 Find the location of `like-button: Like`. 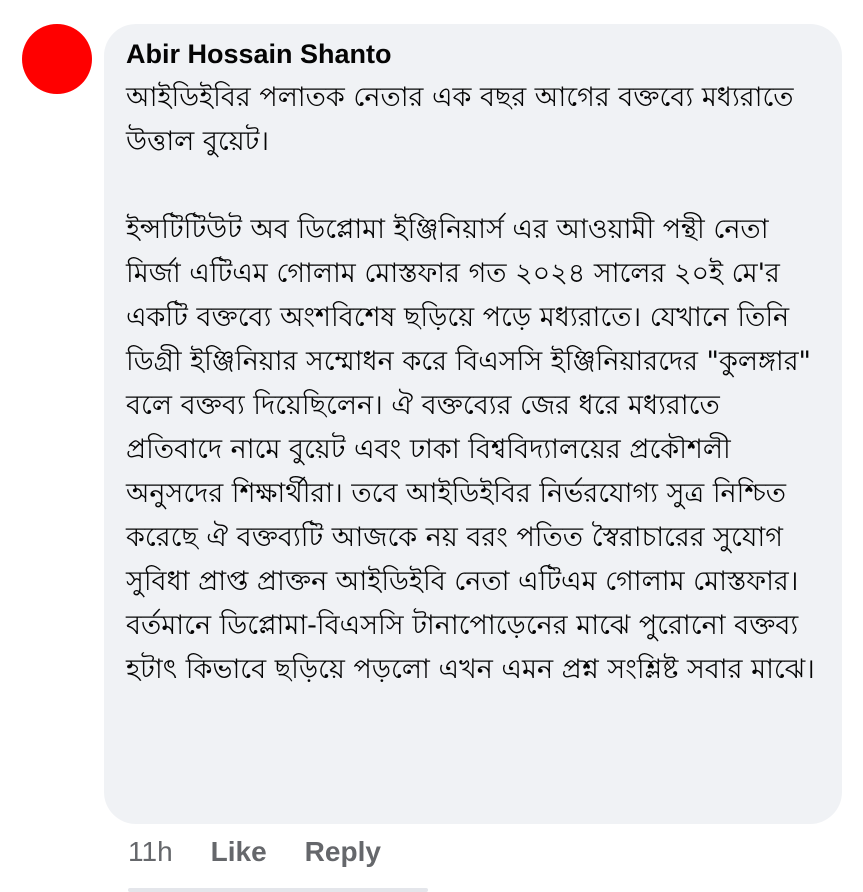

like-button: Like is located at coordinates (239, 852).